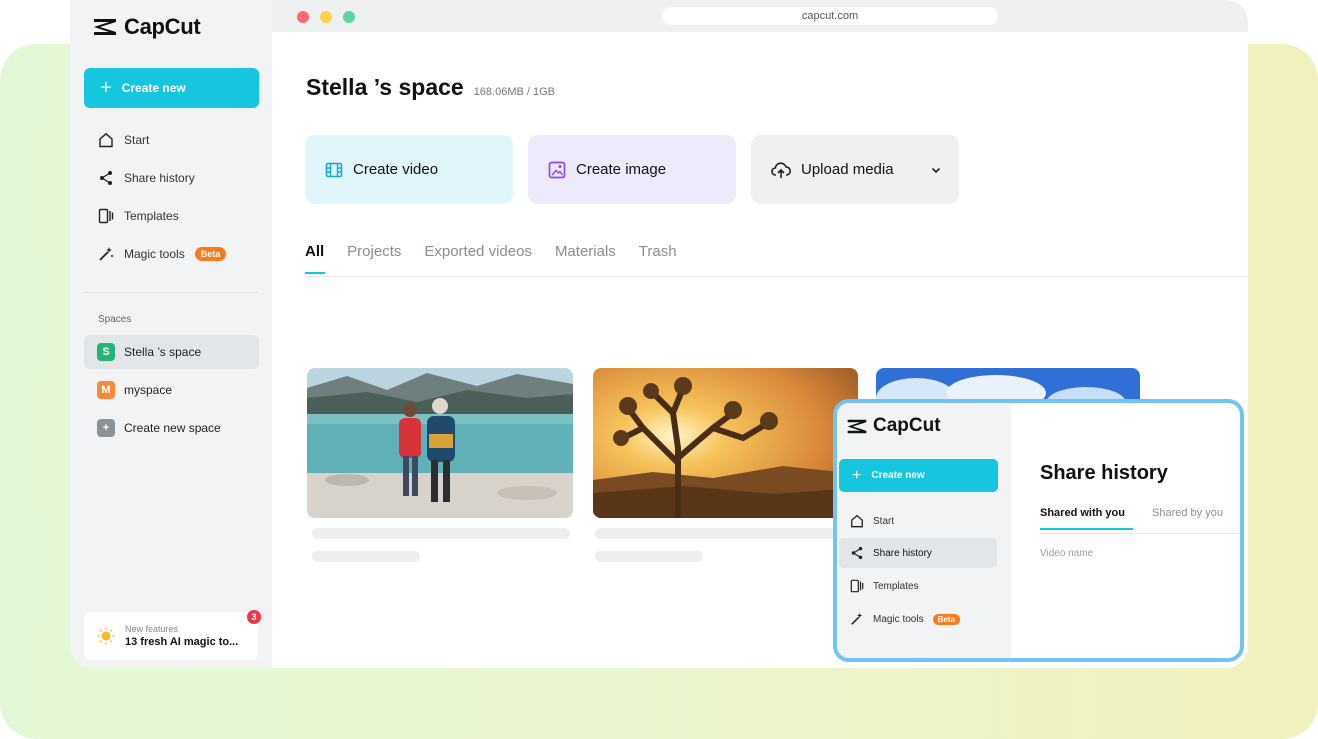  Describe the element at coordinates (1187, 513) in the screenshot. I see `tab-shared-by-you: Shared by you` at that location.